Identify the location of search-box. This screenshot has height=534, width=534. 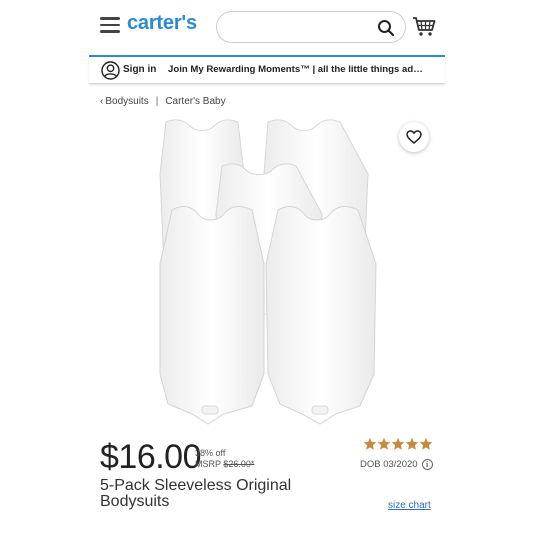
(311, 27).